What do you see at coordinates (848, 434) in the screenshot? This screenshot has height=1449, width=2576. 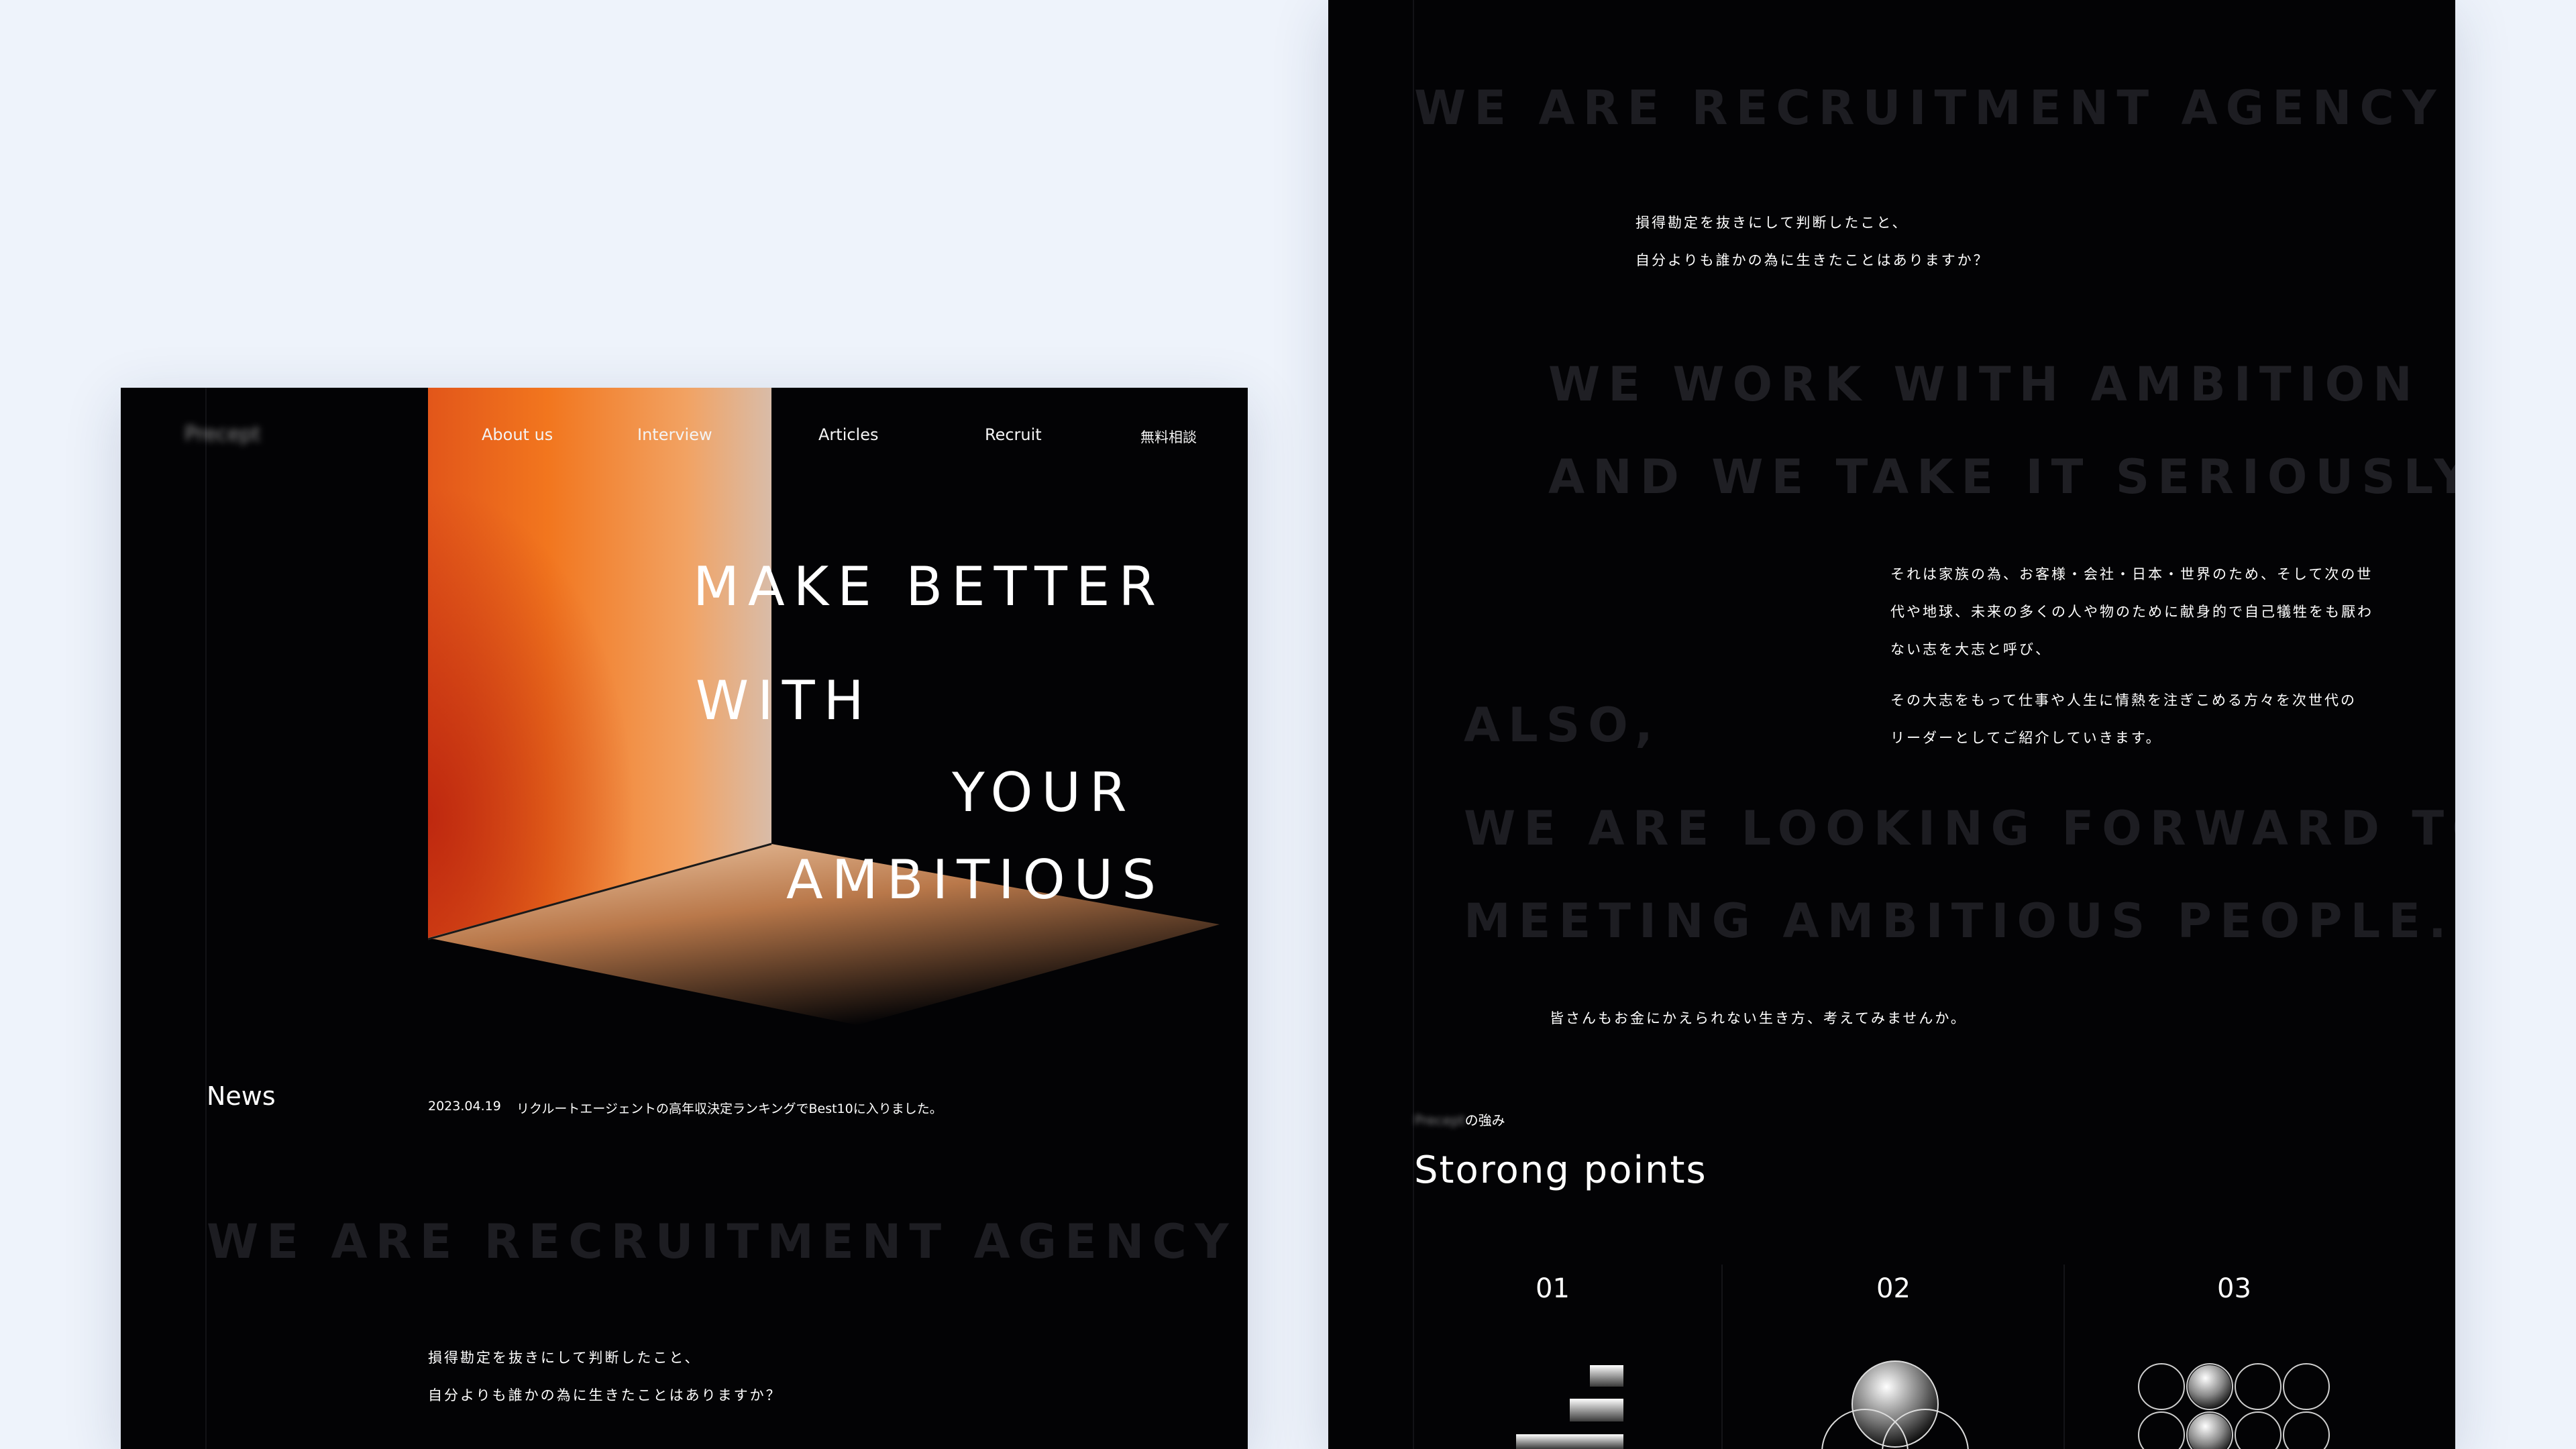 I see `nav-articles: Articles` at bounding box center [848, 434].